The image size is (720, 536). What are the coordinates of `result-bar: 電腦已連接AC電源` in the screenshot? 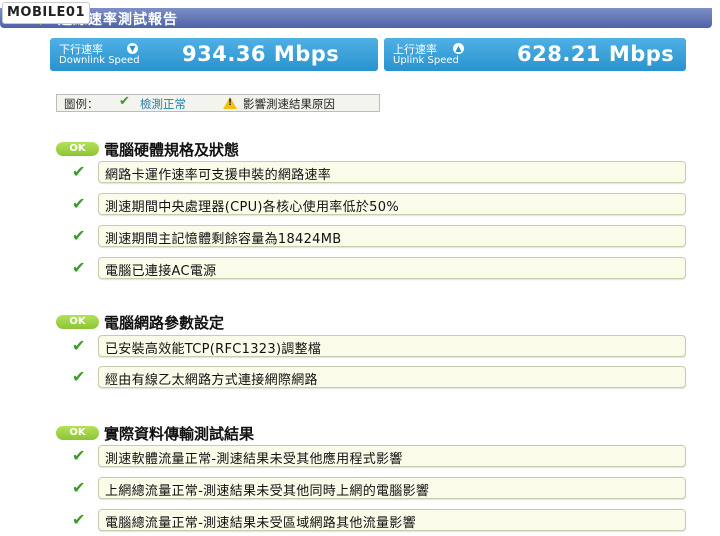 It's located at (392, 268).